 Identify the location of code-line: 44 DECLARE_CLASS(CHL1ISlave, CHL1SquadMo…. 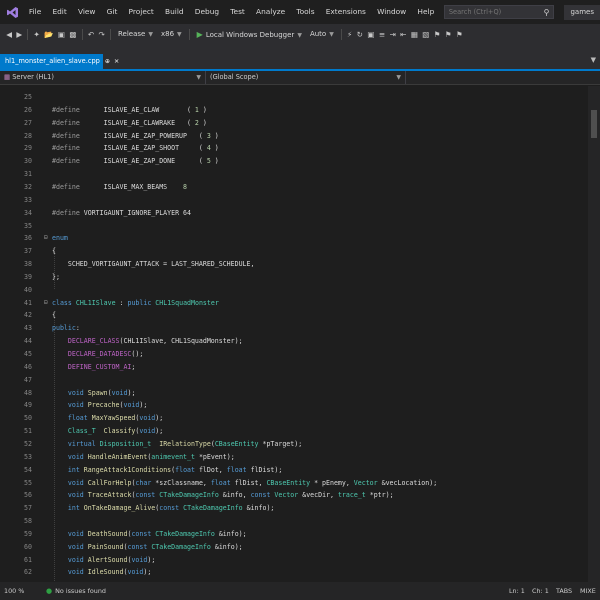
(294, 341).